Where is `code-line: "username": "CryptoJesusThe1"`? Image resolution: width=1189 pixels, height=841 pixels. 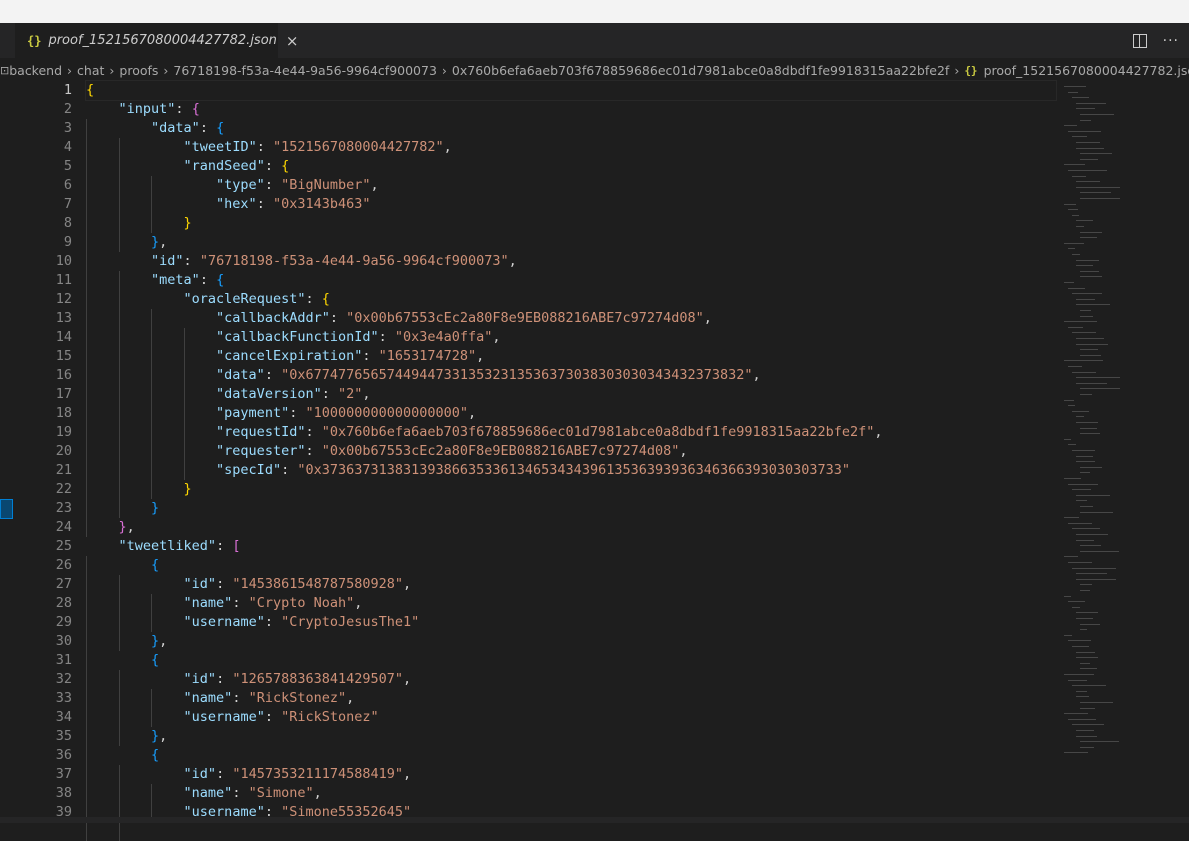 code-line: "username": "CryptoJesusThe1" is located at coordinates (571, 622).